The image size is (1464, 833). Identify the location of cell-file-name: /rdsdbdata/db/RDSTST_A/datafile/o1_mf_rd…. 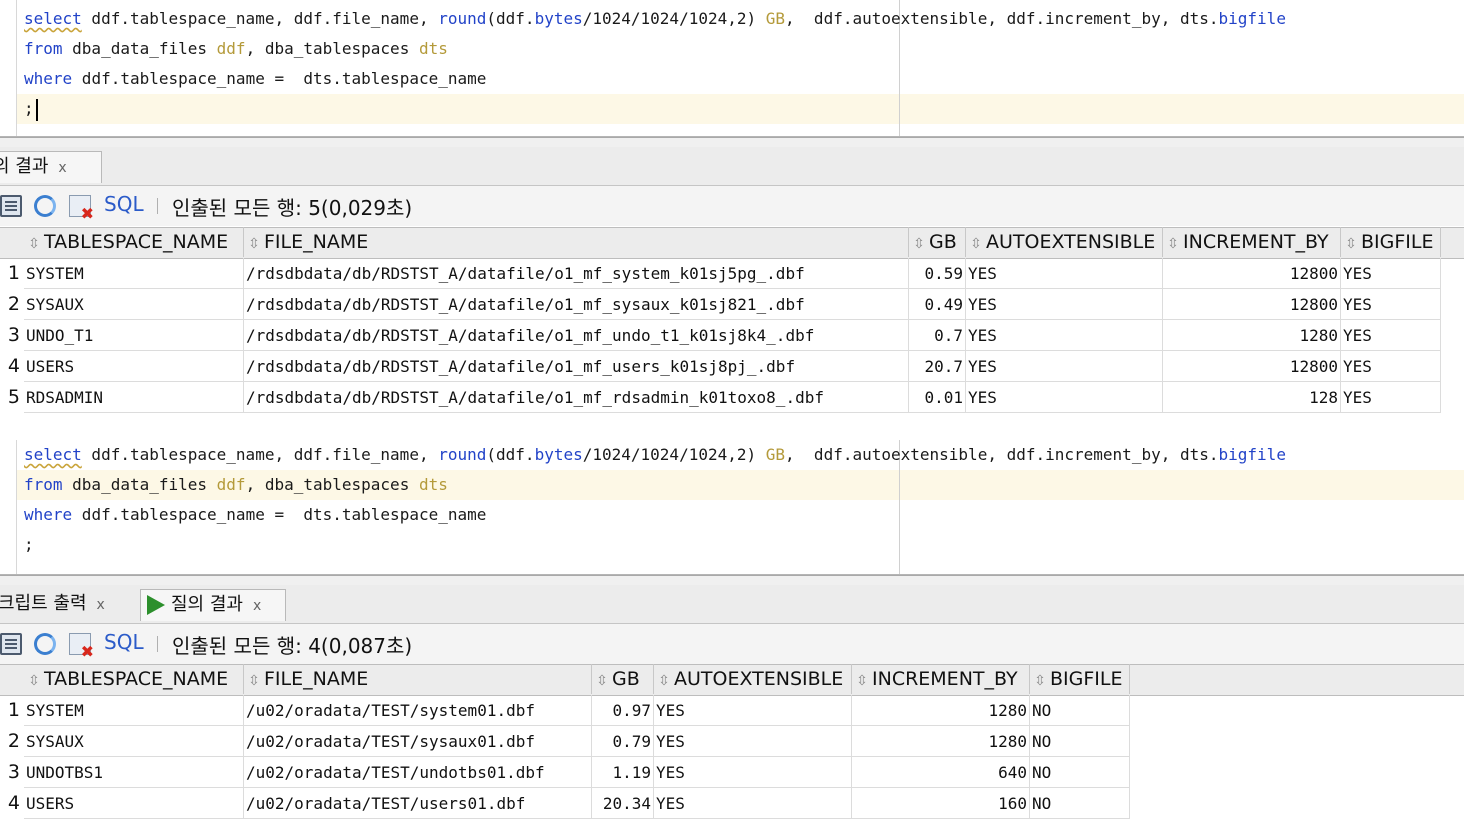
(576, 397).